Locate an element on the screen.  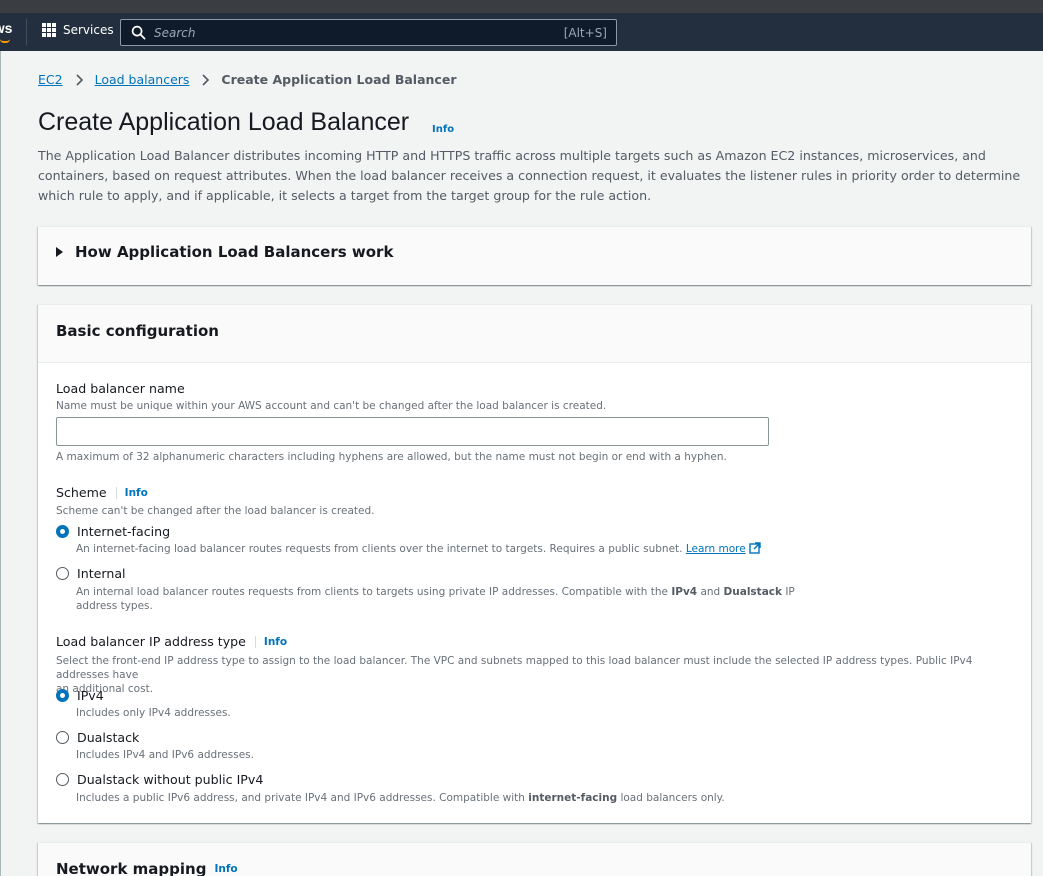
how-it-works-panel: How Application Load Balancers work is located at coordinates (534, 255).